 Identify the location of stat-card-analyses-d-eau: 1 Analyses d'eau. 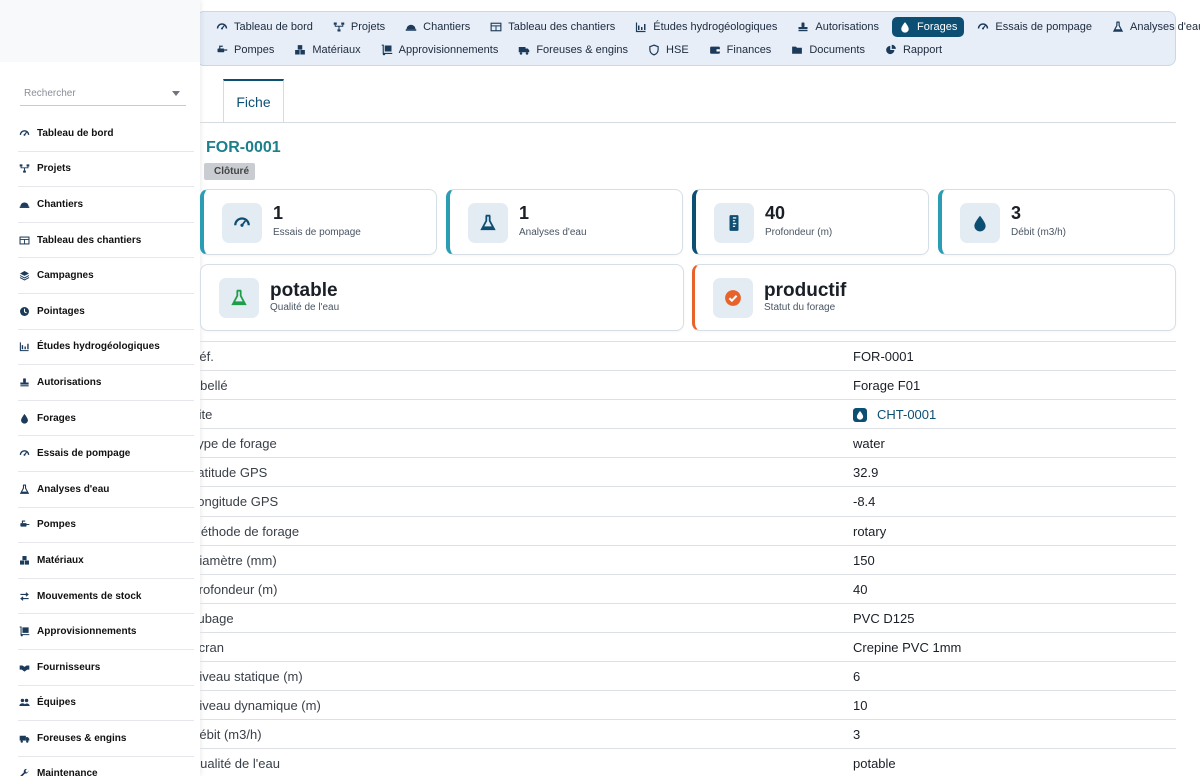
(564, 222).